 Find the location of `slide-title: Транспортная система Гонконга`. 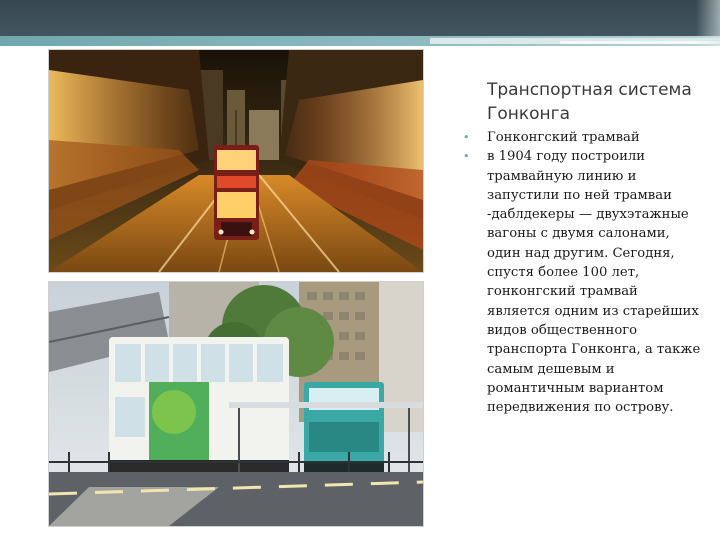

slide-title: Транспортная система Гонконга is located at coordinates (589, 102).